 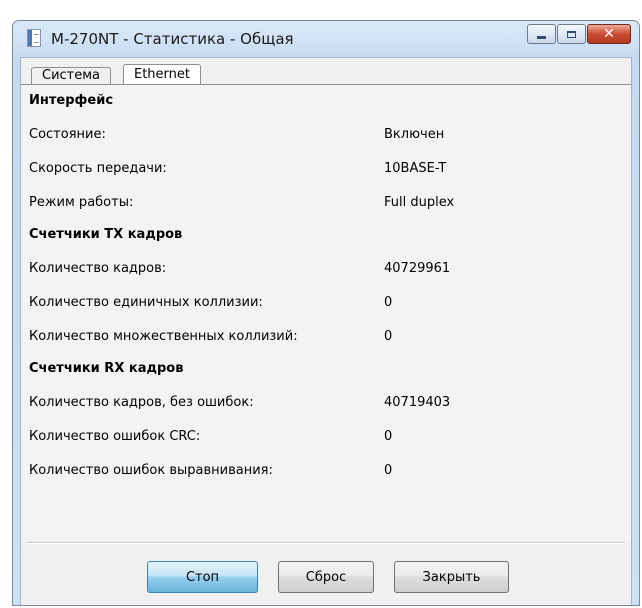 What do you see at coordinates (330, 135) in the screenshot?
I see `stat-row-state: Состояние: Включен` at bounding box center [330, 135].